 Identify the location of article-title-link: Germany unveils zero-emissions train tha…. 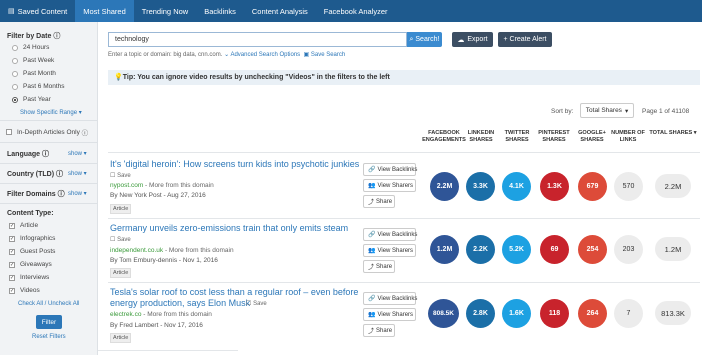
(229, 228).